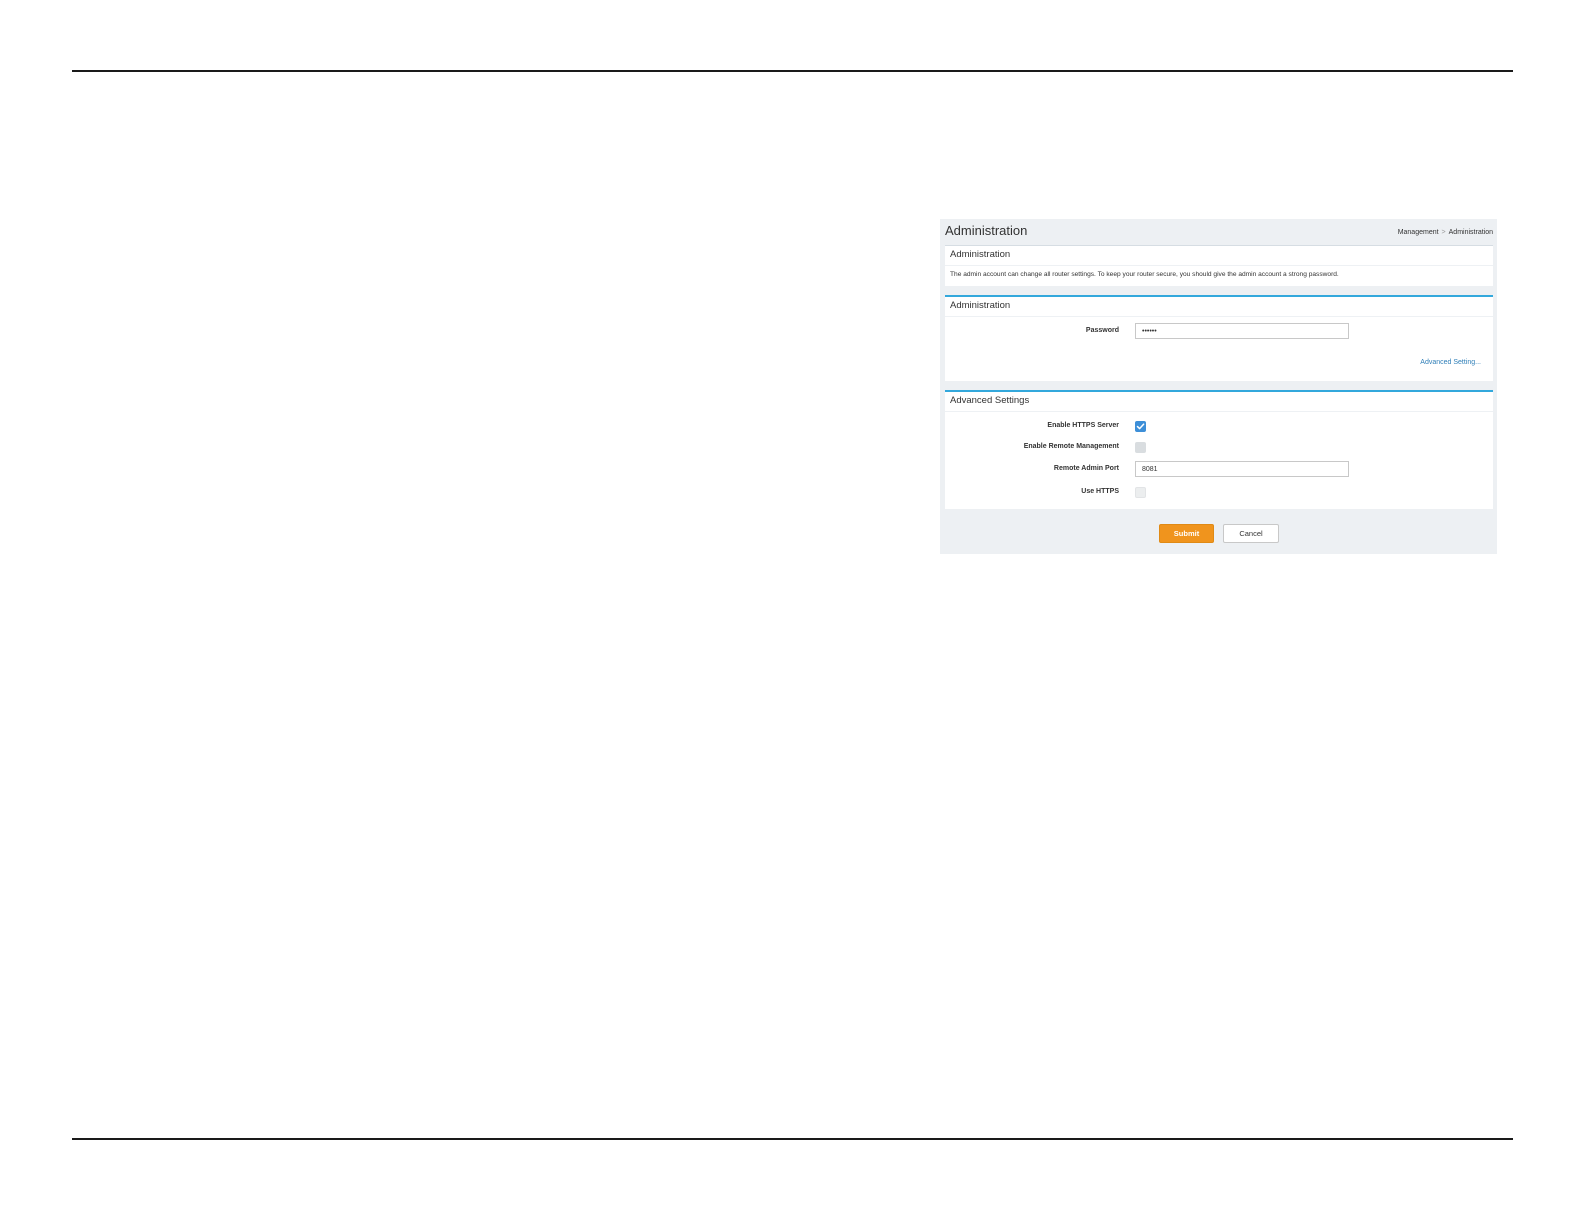  I want to click on https-server-label: Enable HTTPS Server, so click(1083, 425).